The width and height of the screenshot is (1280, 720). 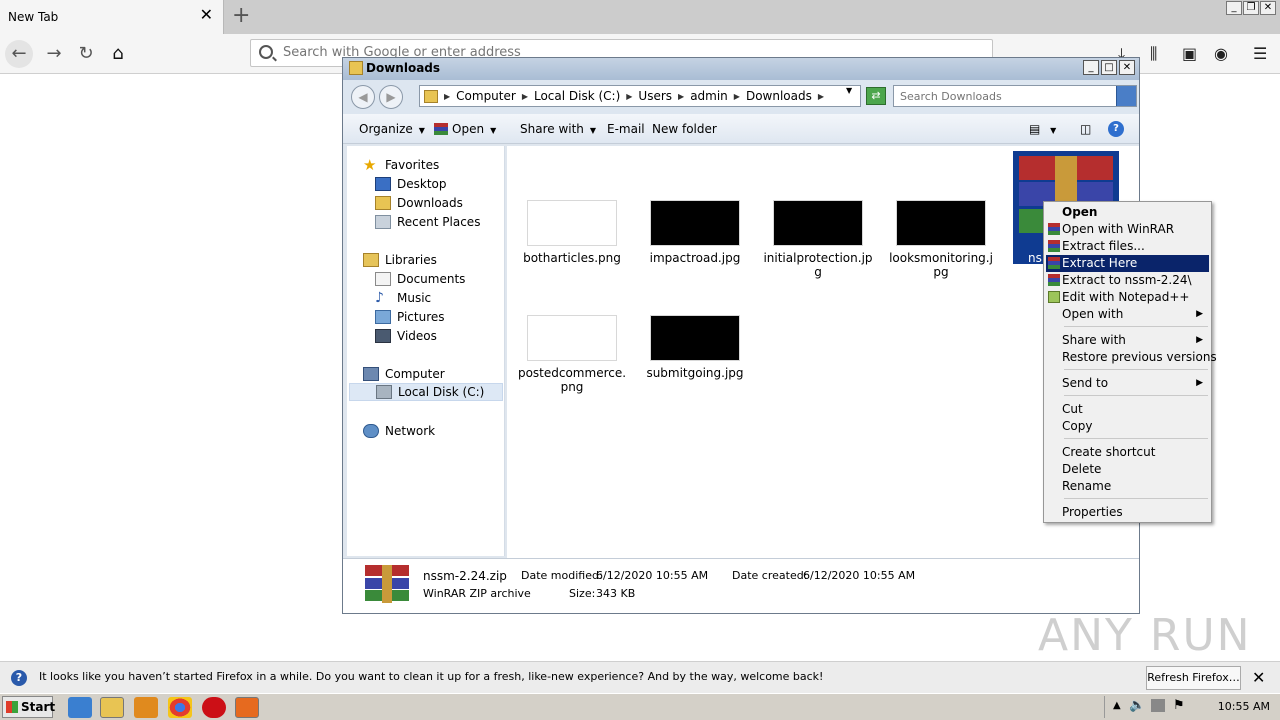 I want to click on file-thumbnail, so click(x=941, y=223).